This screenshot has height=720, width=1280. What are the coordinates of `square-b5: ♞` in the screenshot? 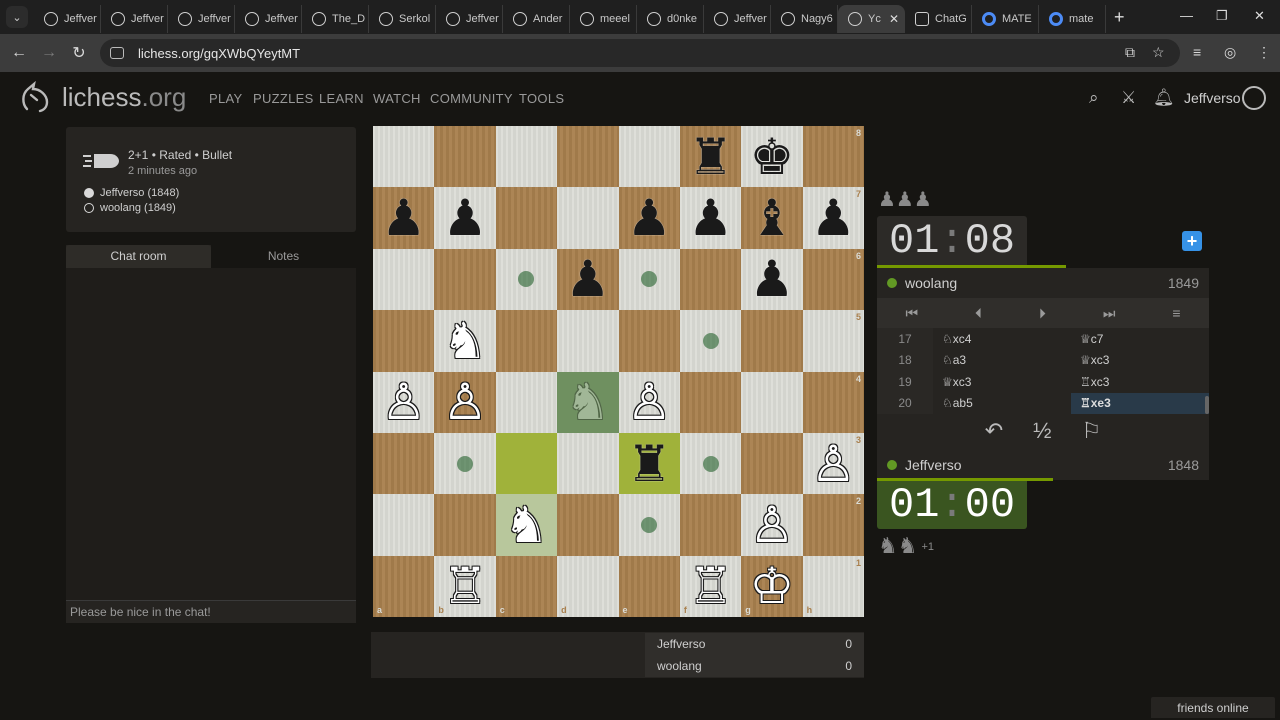 It's located at (465, 341).